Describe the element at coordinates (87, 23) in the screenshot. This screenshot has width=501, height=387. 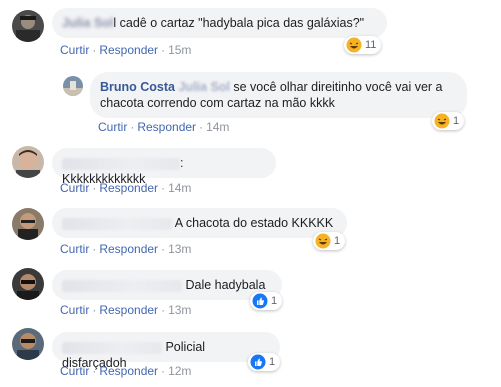
I see `author-name: Julia Sol` at that location.